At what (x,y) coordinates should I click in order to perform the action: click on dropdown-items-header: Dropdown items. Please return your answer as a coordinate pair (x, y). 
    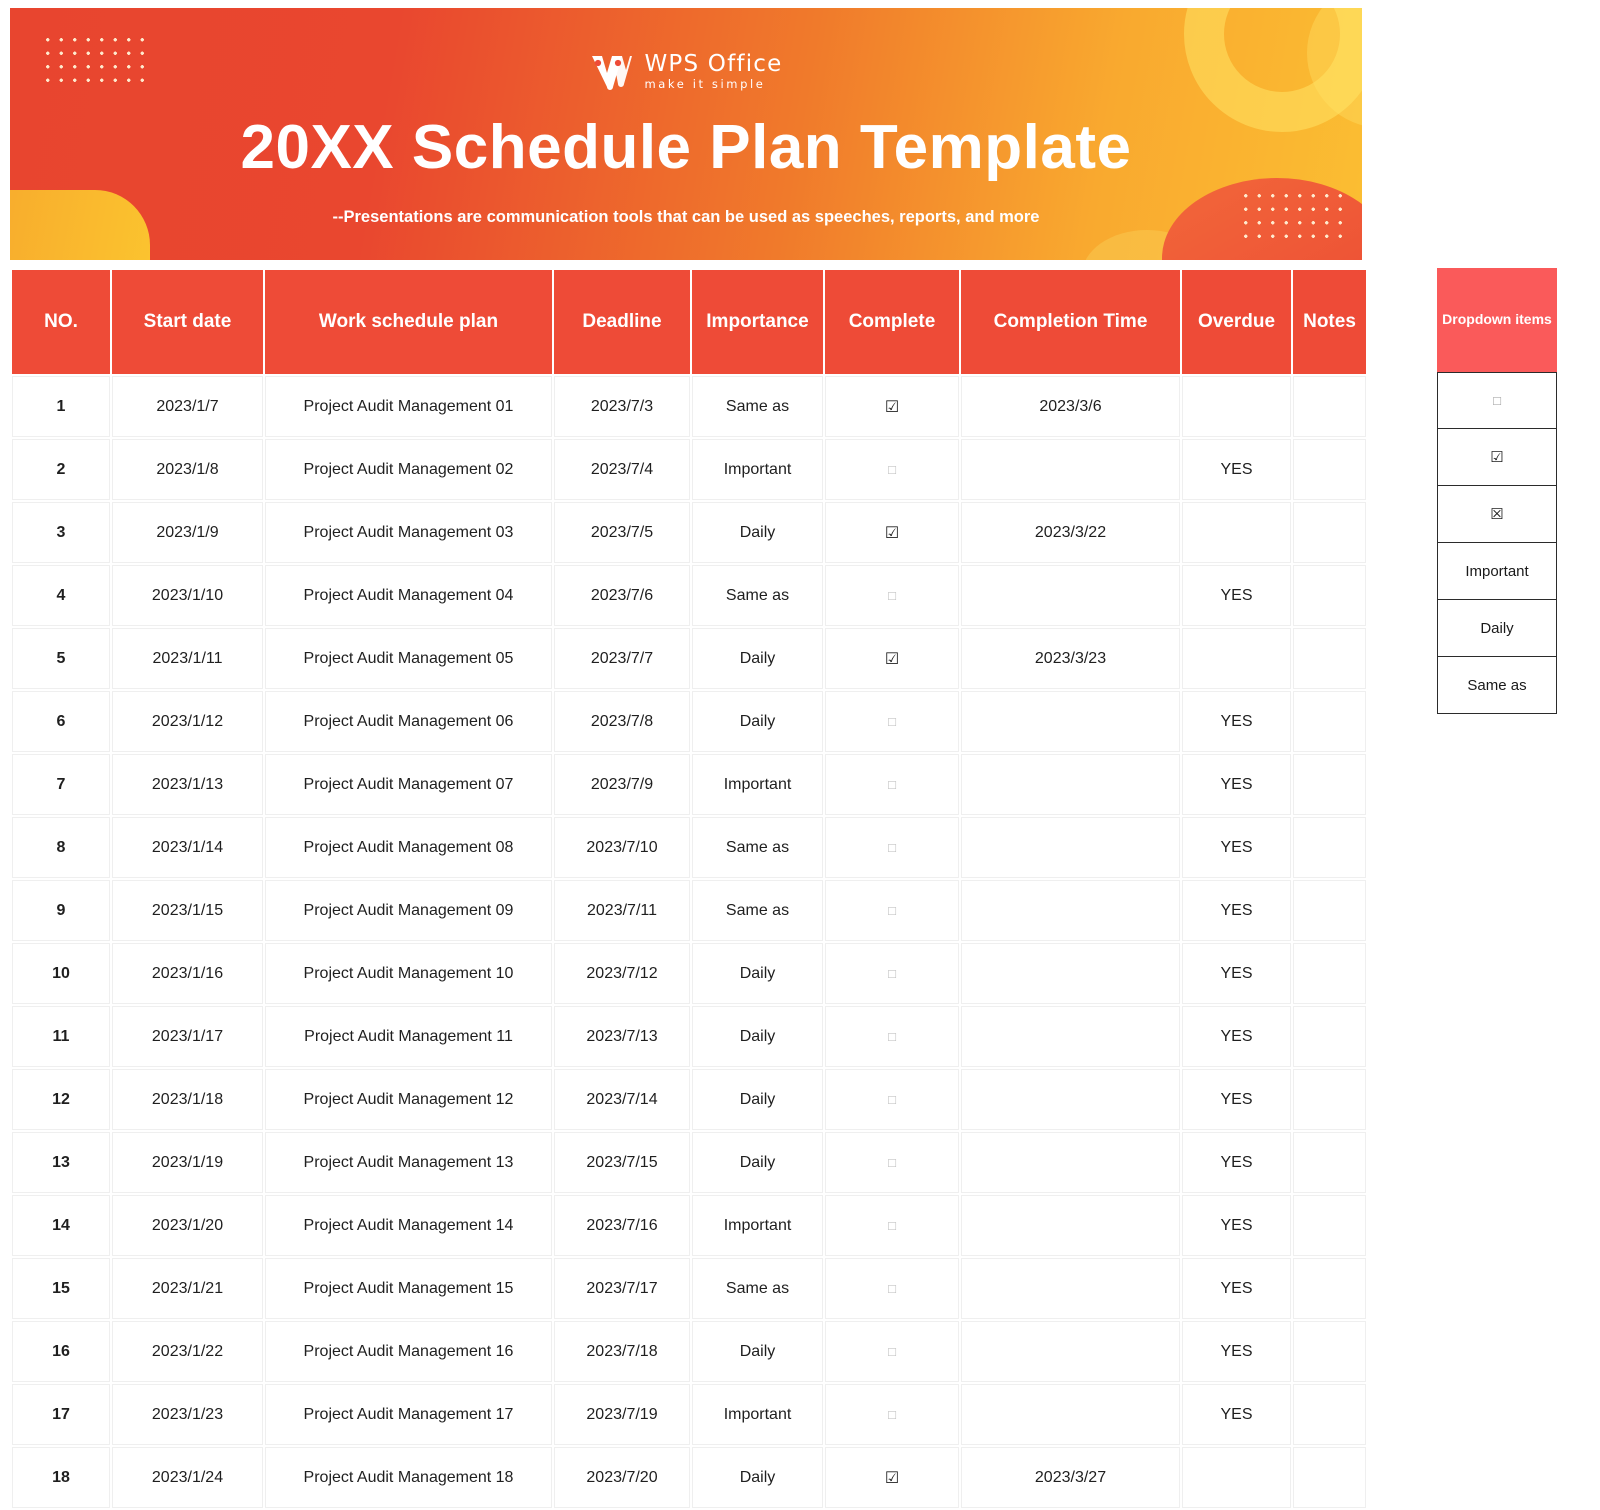
    Looking at the image, I should click on (1497, 320).